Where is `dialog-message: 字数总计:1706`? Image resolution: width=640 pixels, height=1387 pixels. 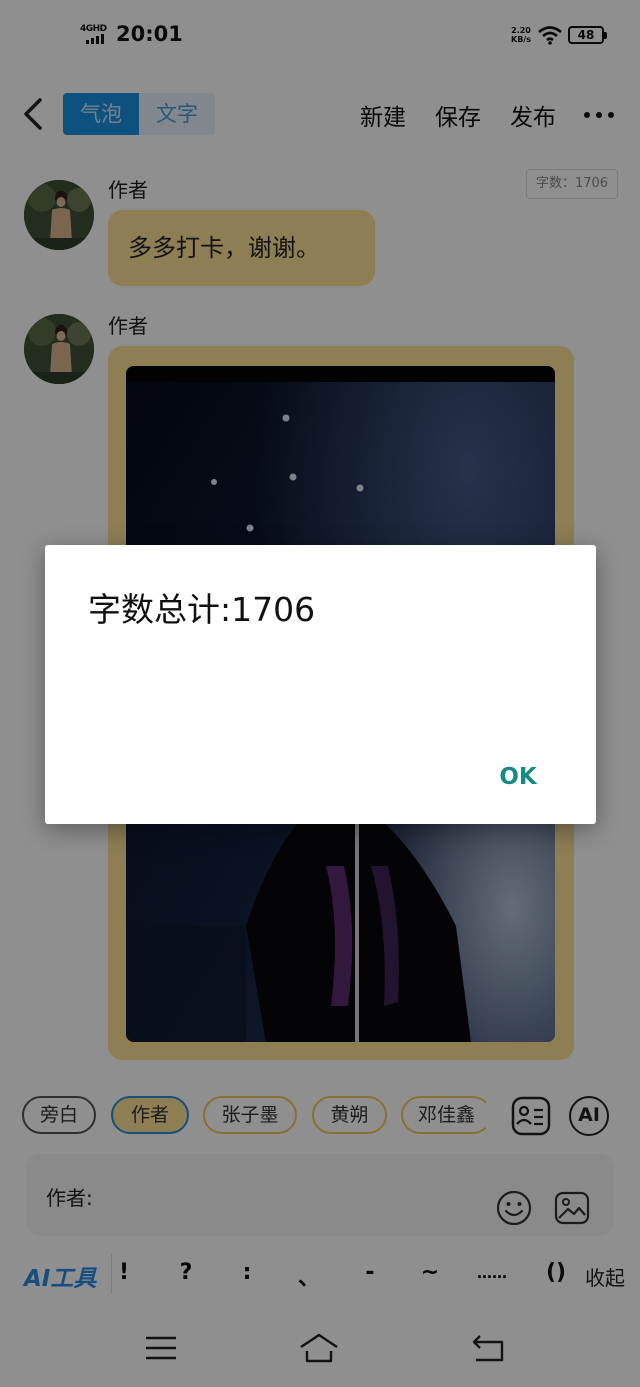 dialog-message: 字数总计:1706 is located at coordinates (202, 609).